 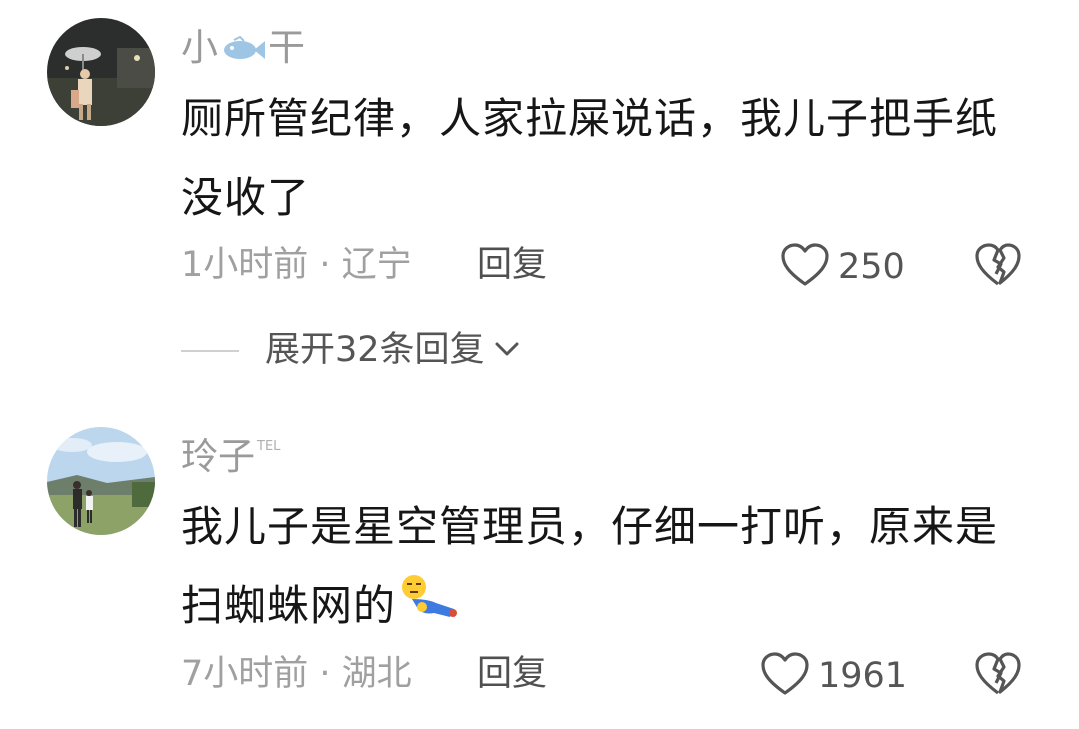 I want to click on comment-text: 厕所管纪律，人家拉屎说话，我儿子把手纸没收了, so click(x=590, y=158).